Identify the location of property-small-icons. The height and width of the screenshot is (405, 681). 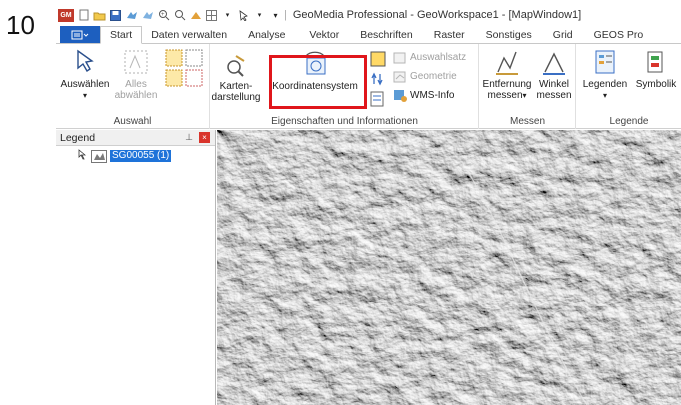
(378, 82).